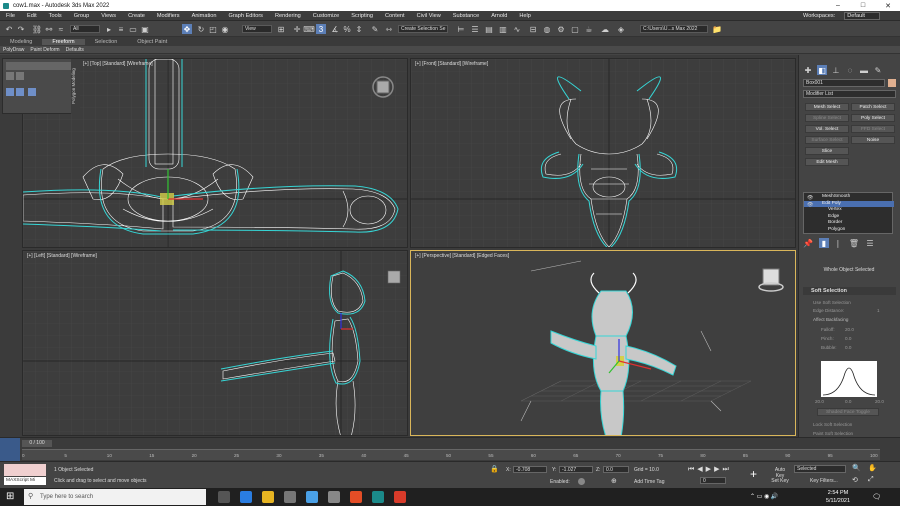 The width and height of the screenshot is (900, 506). Describe the element at coordinates (864, 70) in the screenshot. I see `display-tab-icon: ▬` at that location.